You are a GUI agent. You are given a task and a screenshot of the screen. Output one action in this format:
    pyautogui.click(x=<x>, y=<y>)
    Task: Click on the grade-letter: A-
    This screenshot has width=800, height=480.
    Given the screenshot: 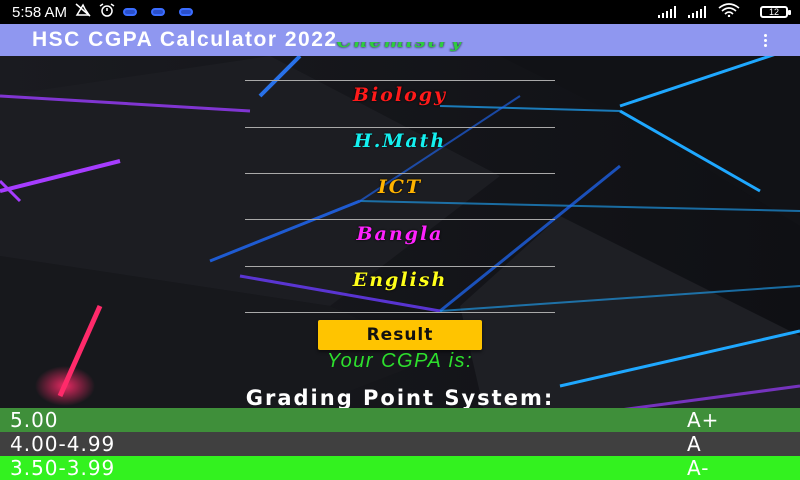 What is the action you would take?
    pyautogui.click(x=698, y=468)
    